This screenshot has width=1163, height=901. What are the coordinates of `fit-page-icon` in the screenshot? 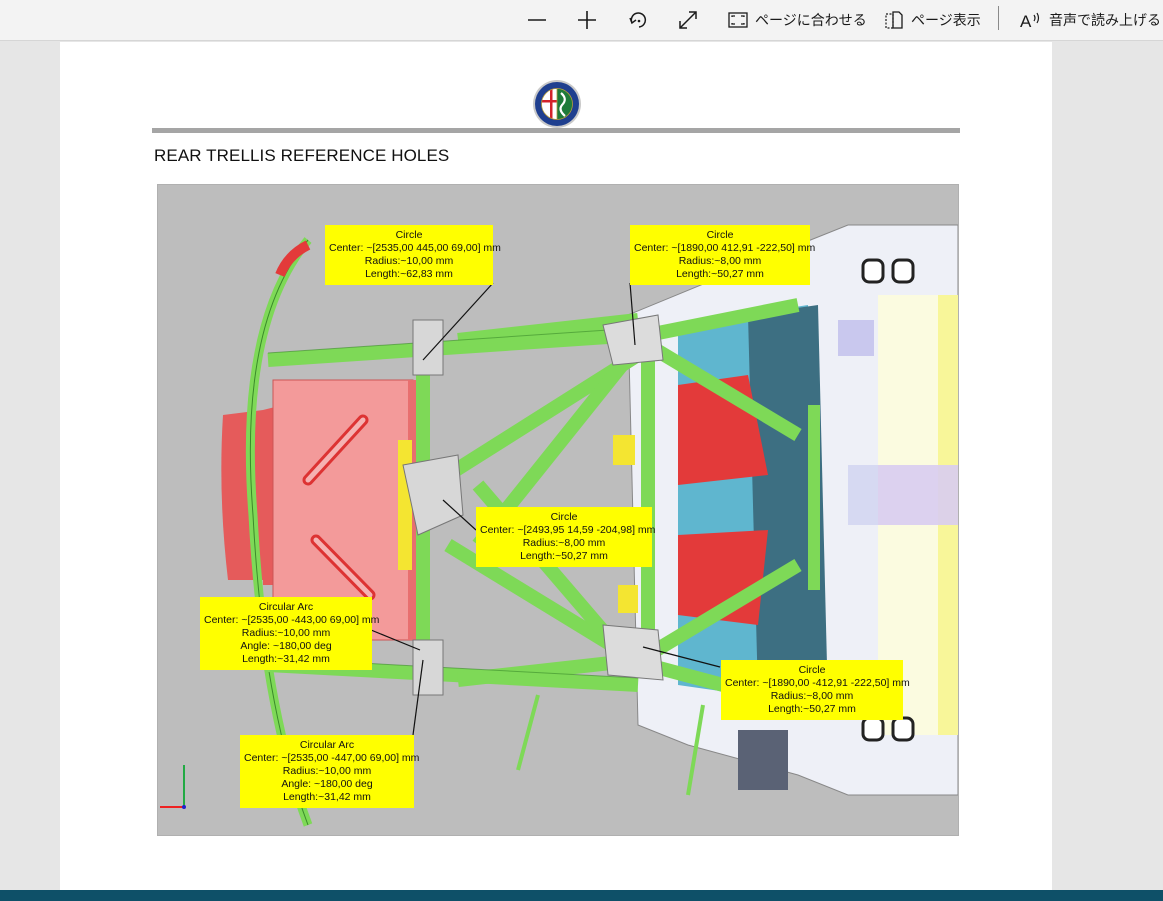 It's located at (738, 20).